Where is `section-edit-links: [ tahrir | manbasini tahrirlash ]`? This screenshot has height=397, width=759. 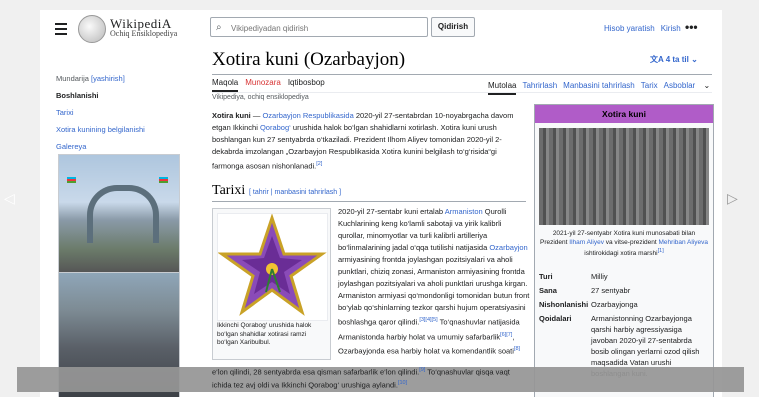 section-edit-links: [ tahrir | manbasini tahrirlash ] is located at coordinates (295, 192).